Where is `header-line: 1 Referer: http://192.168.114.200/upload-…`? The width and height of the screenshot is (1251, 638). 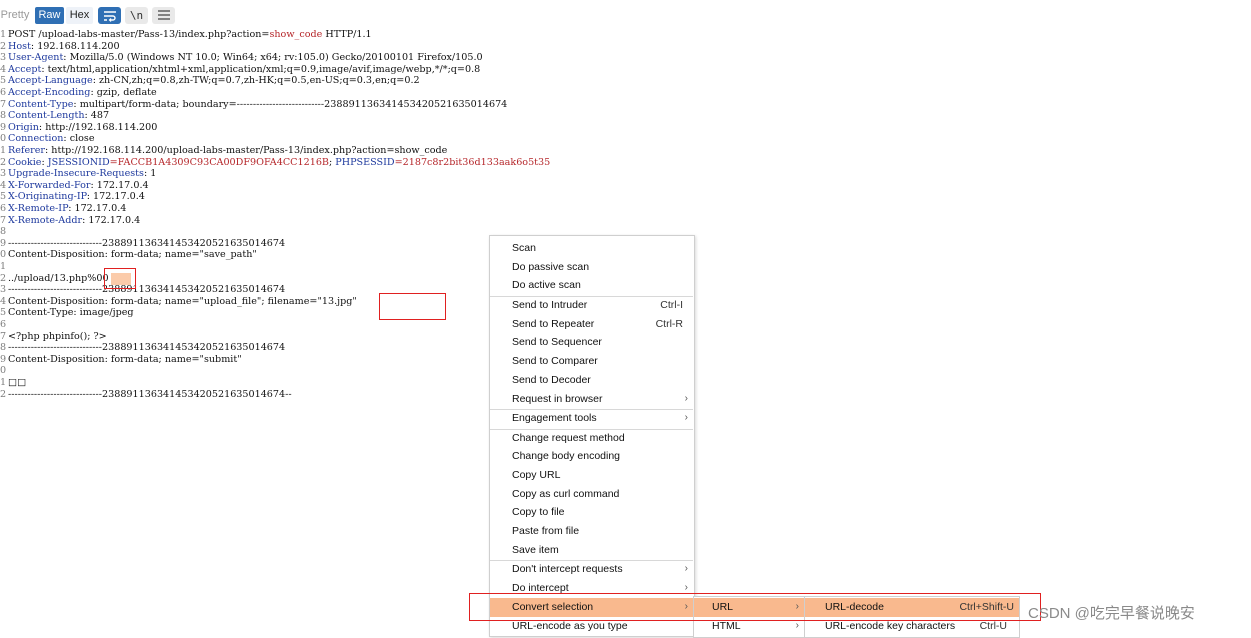
header-line: 1 Referer: http://192.168.114.200/upload-… is located at coordinates (224, 150).